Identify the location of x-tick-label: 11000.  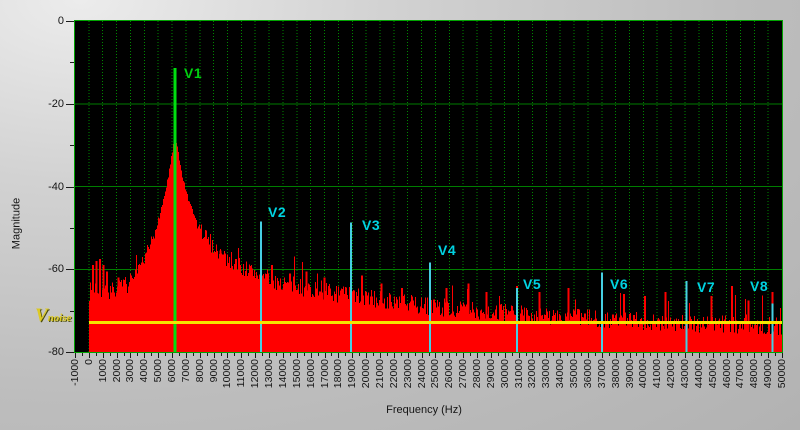
(241, 373).